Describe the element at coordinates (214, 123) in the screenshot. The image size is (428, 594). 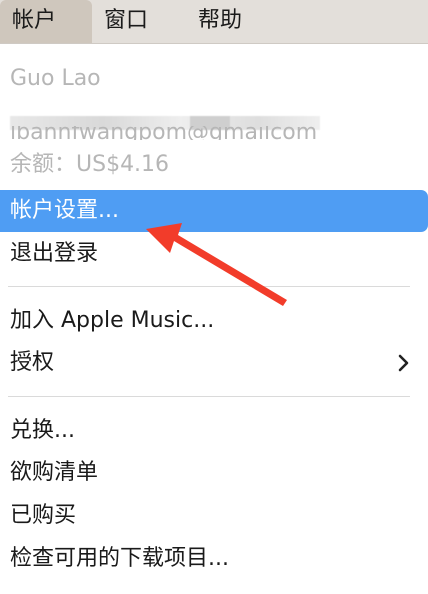
I see `account-email: lbannfwangpom@gmailcom` at that location.